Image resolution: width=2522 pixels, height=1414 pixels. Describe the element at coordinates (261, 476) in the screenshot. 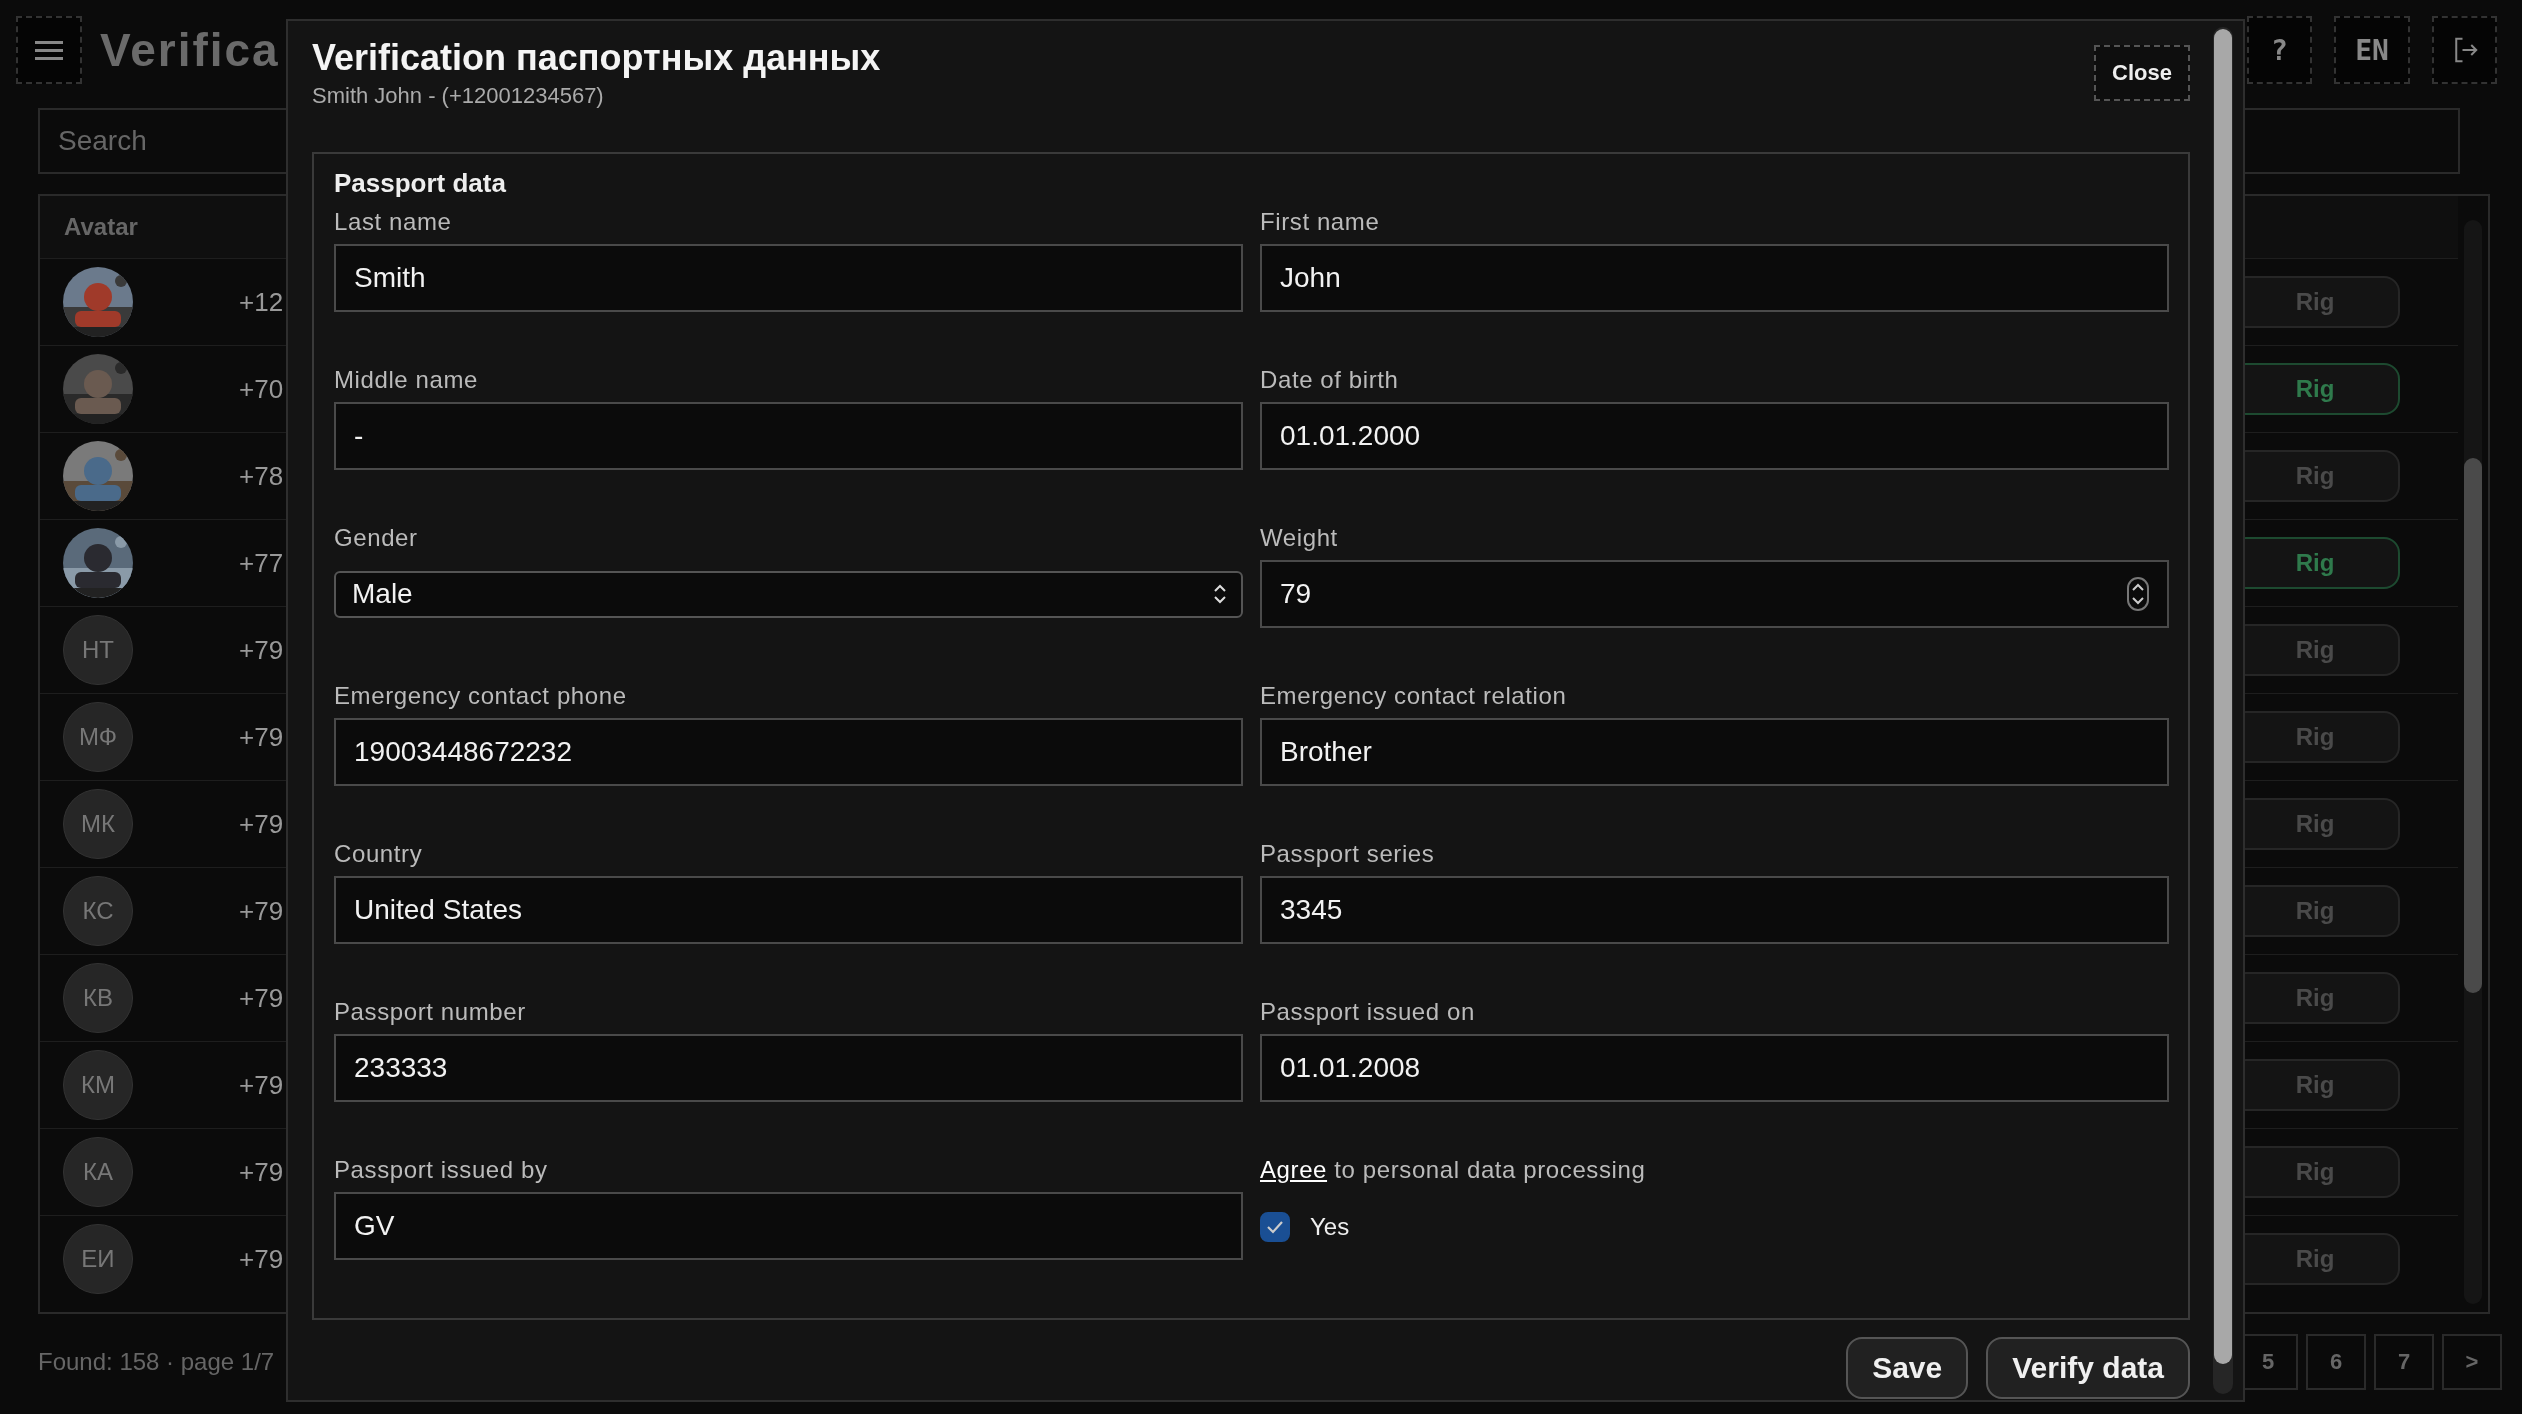

I see `phone-number: +78` at that location.